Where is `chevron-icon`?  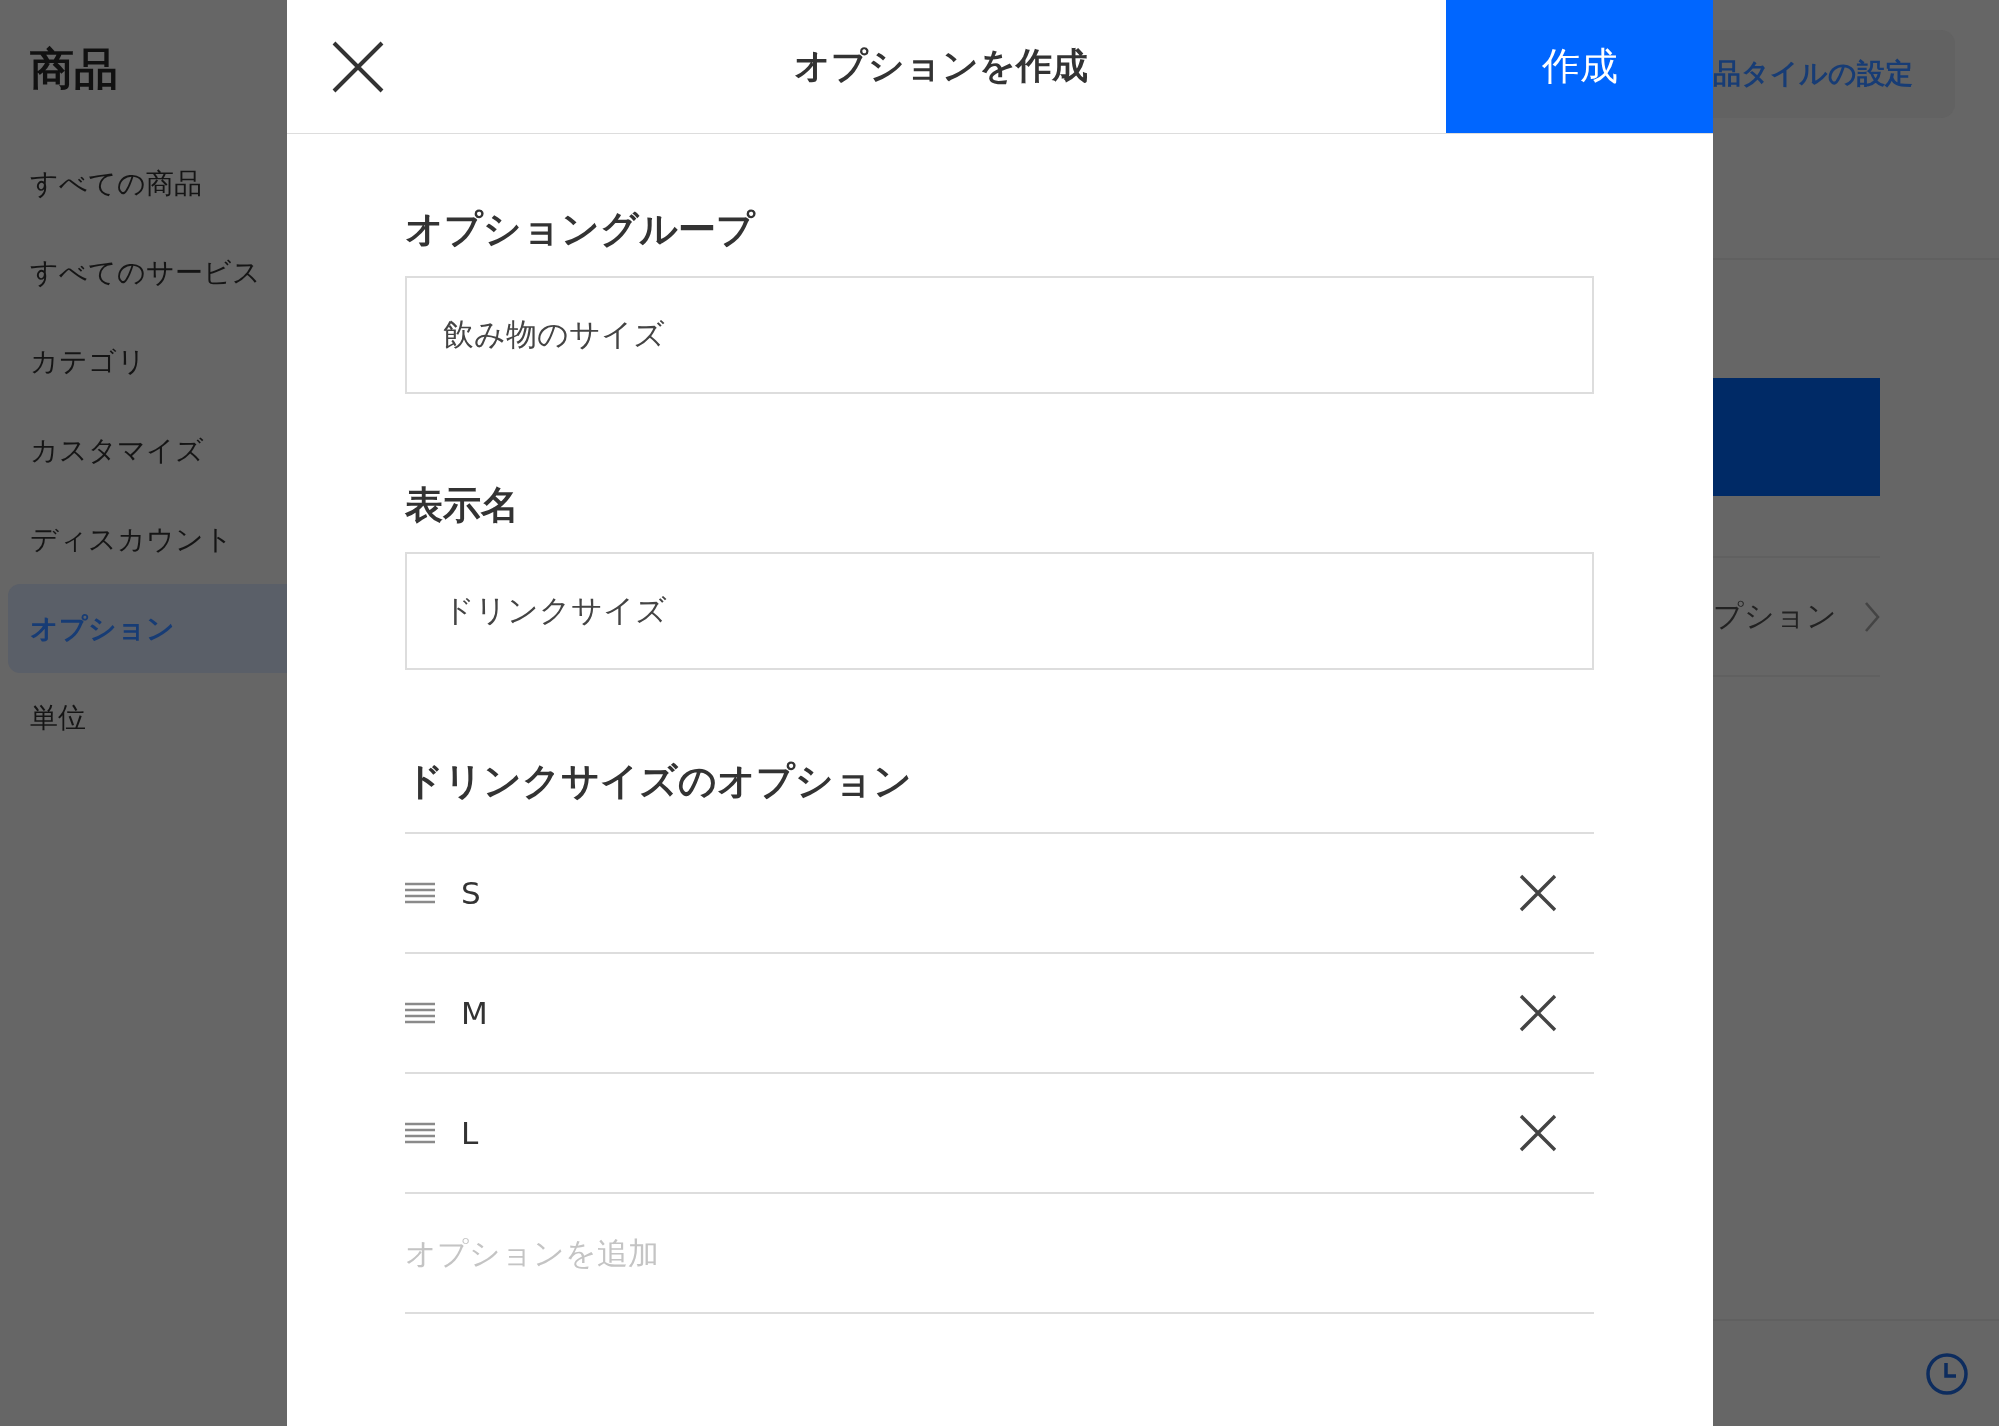 chevron-icon is located at coordinates (1872, 616).